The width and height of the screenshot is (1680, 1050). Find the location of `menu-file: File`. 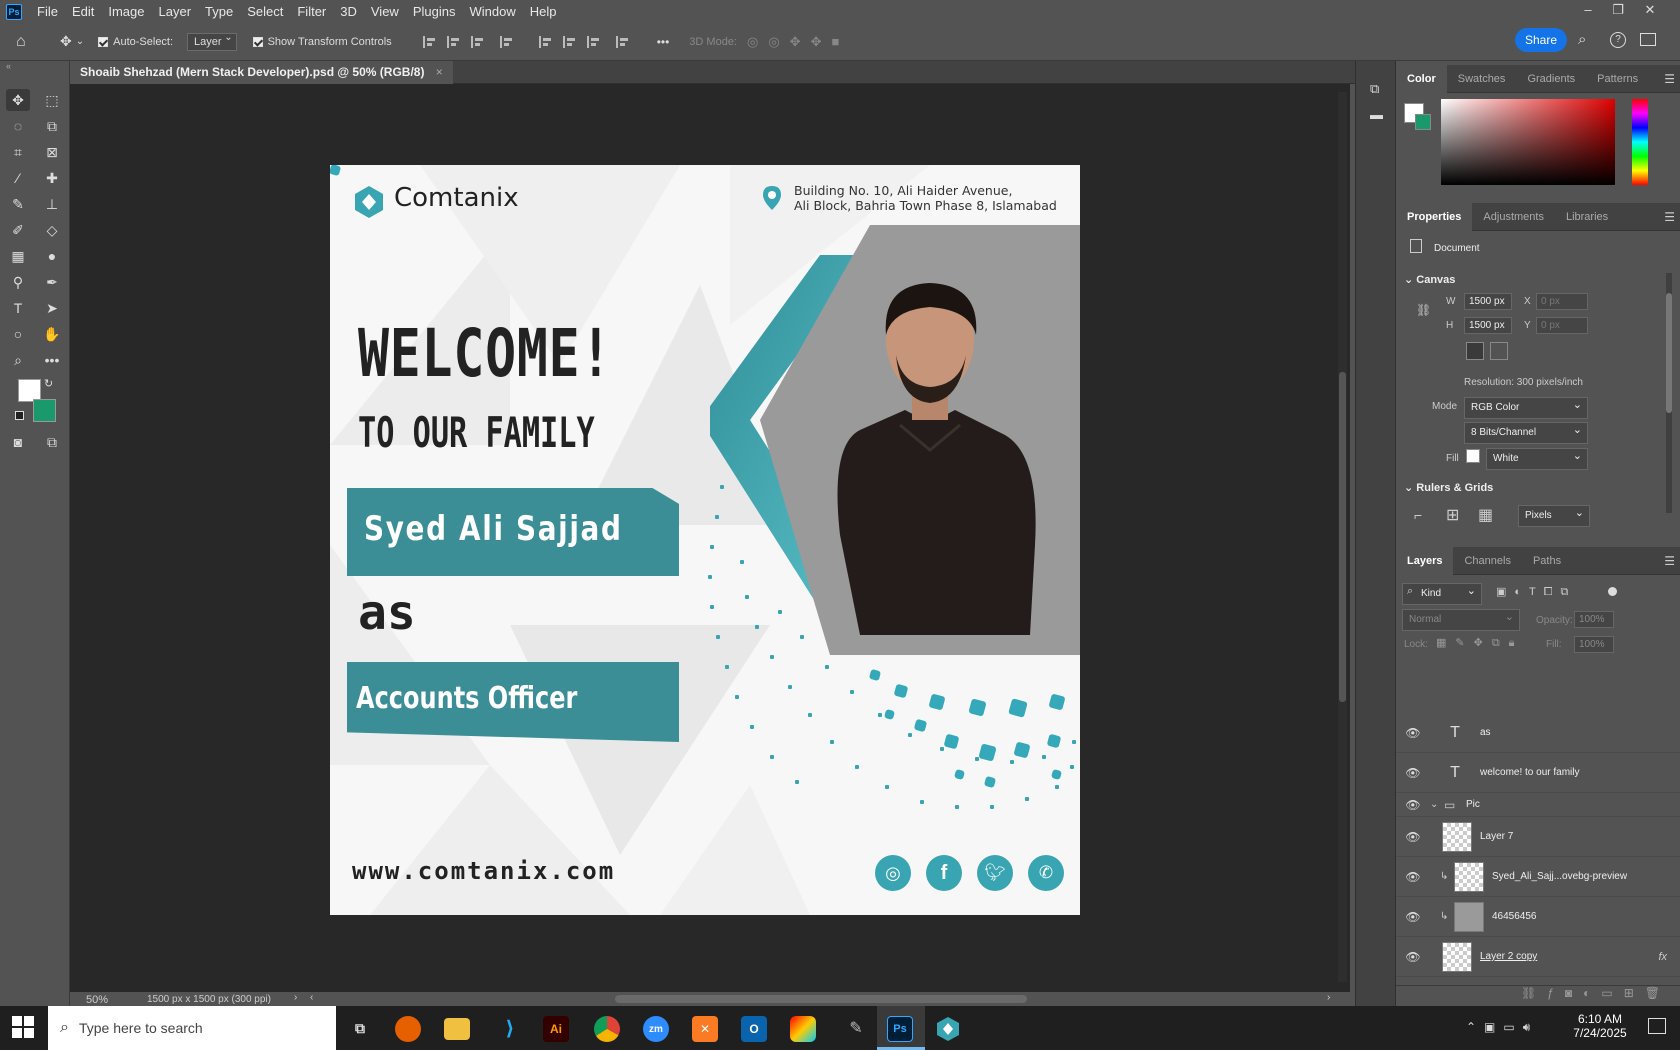

menu-file: File is located at coordinates (47, 11).